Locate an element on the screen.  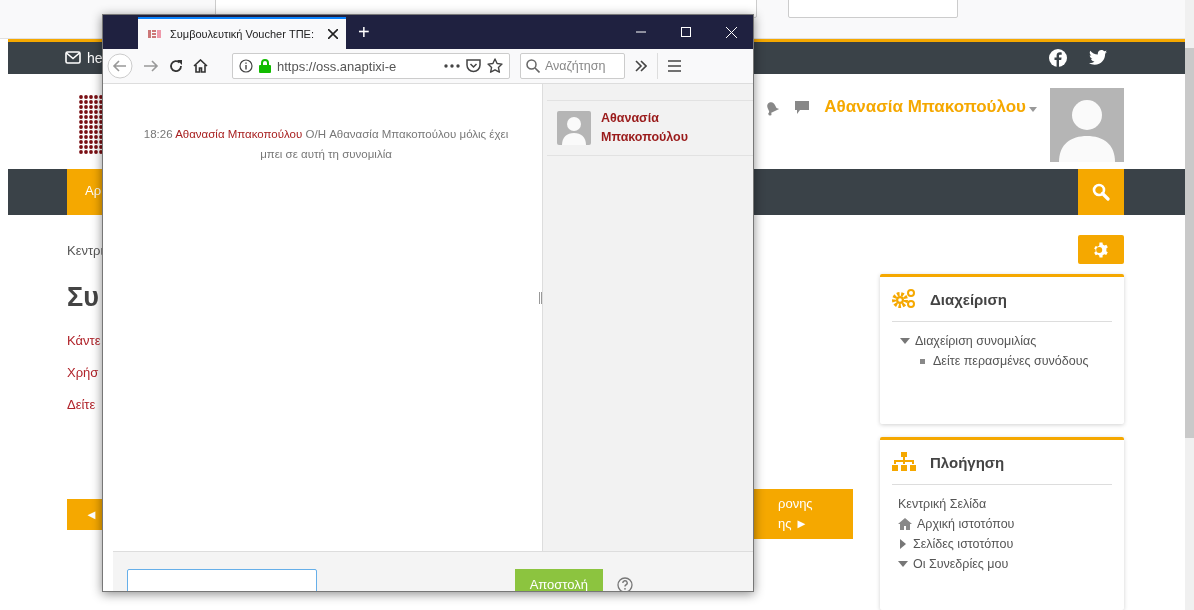
user-avatar is located at coordinates (574, 128).